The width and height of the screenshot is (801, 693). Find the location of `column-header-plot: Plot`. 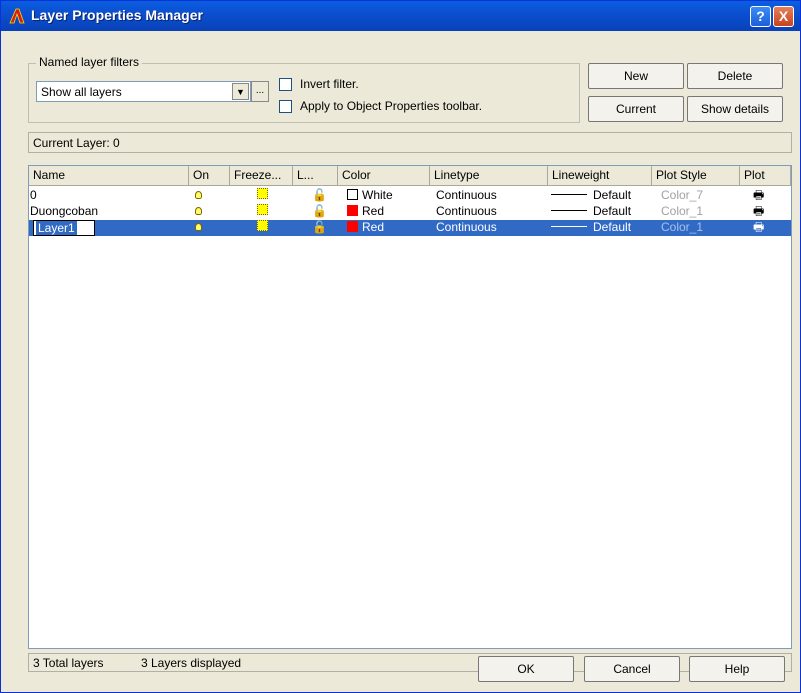

column-header-plot: Plot is located at coordinates (765, 176).